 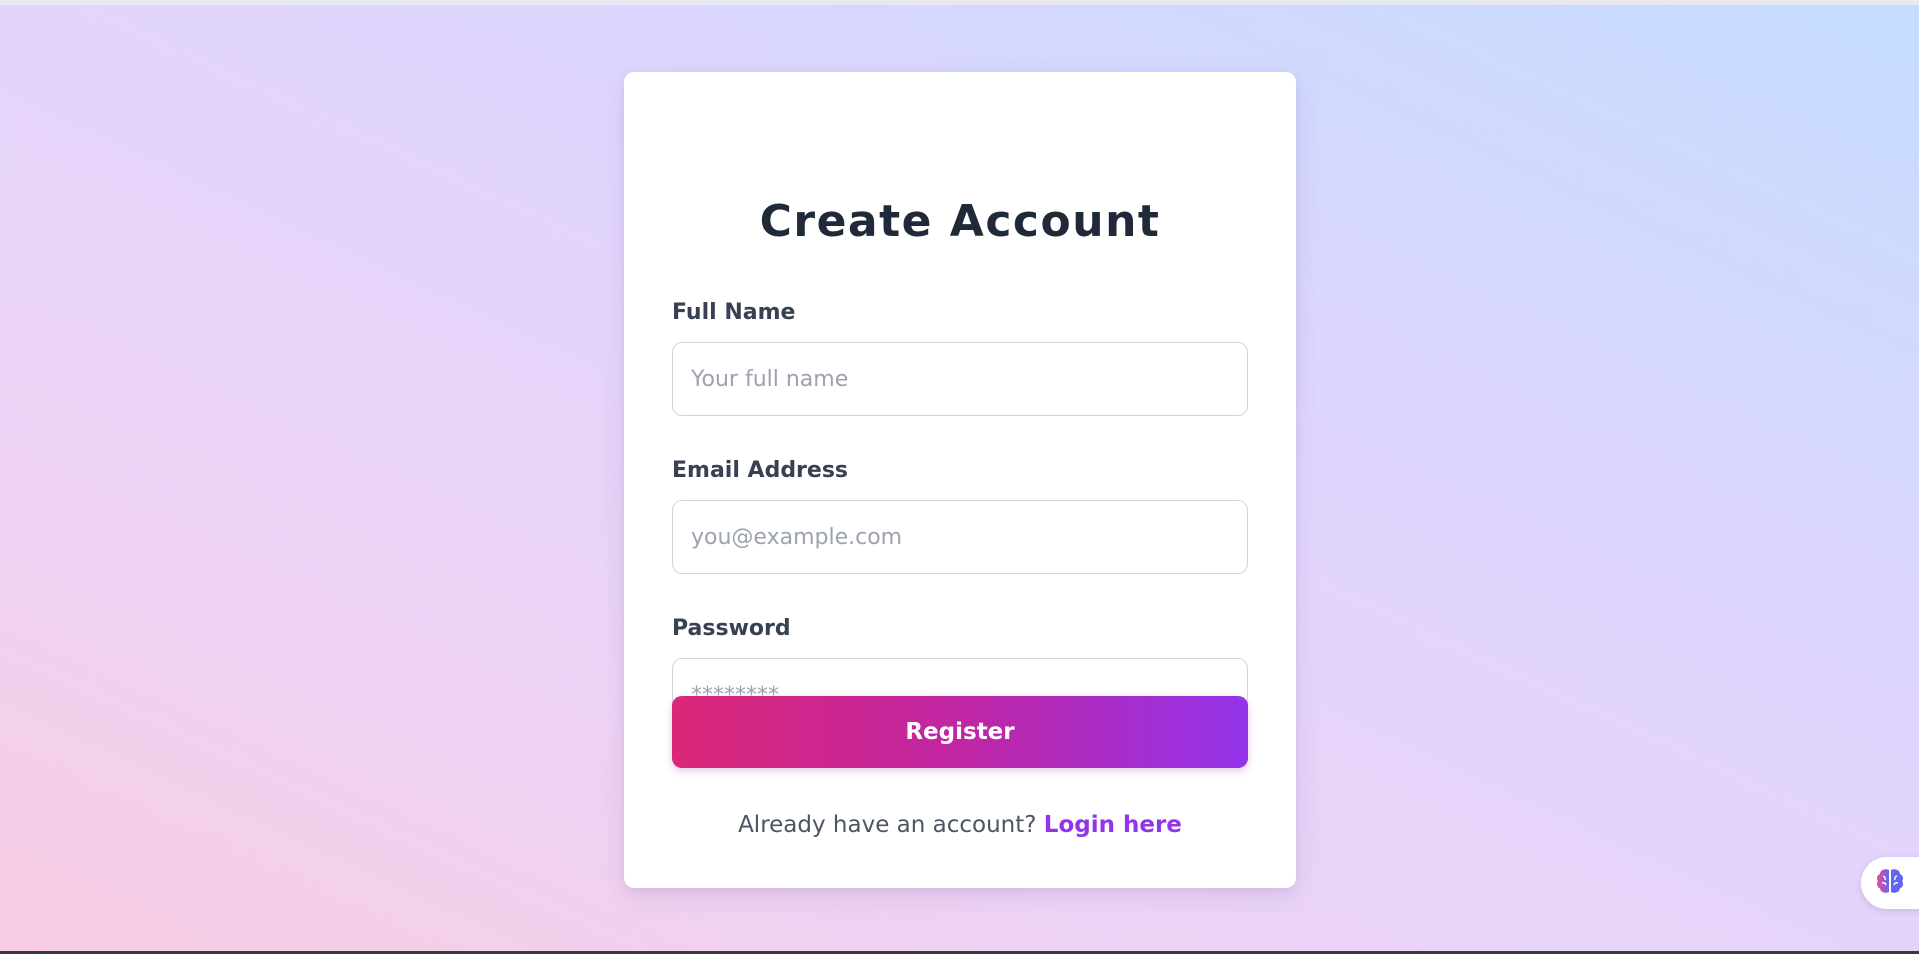 I want to click on login-link: Login here, so click(x=1113, y=825).